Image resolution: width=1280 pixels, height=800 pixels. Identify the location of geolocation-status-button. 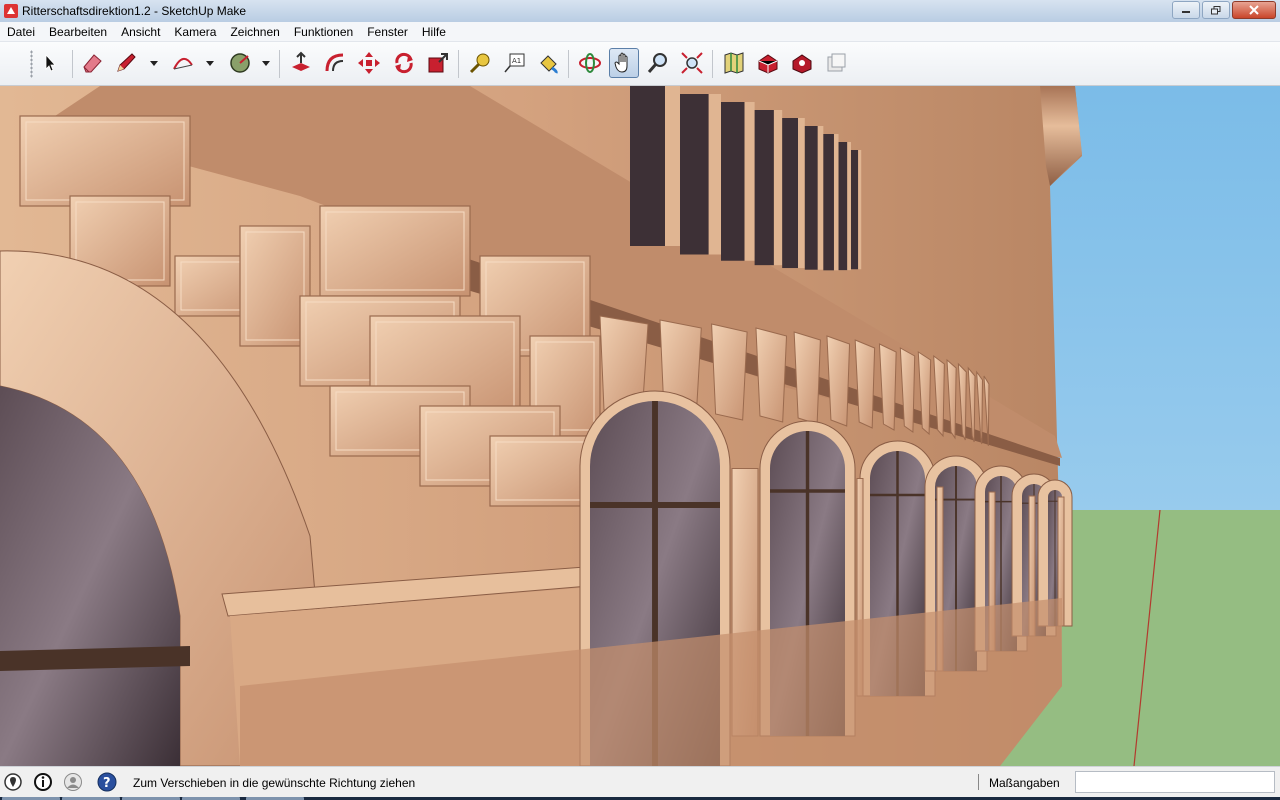
(13, 782).